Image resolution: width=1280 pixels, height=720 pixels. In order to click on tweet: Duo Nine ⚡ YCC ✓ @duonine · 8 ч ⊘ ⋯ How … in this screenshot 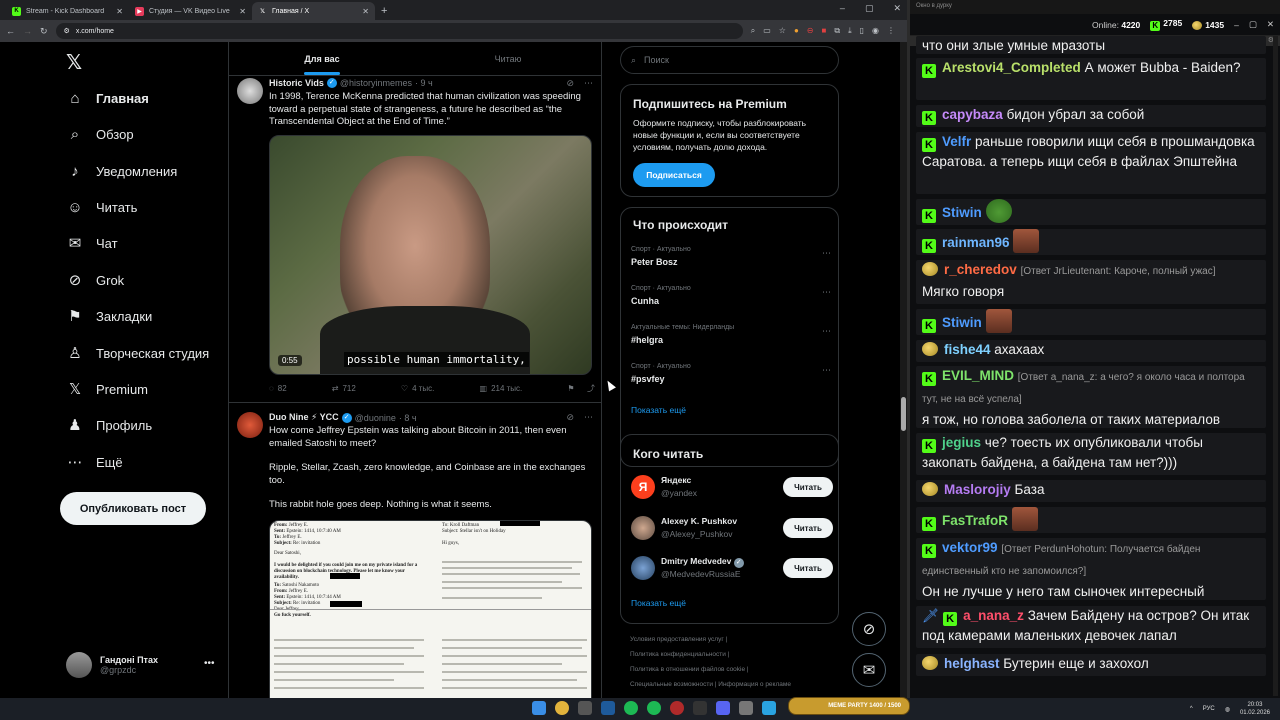, I will do `click(415, 550)`.